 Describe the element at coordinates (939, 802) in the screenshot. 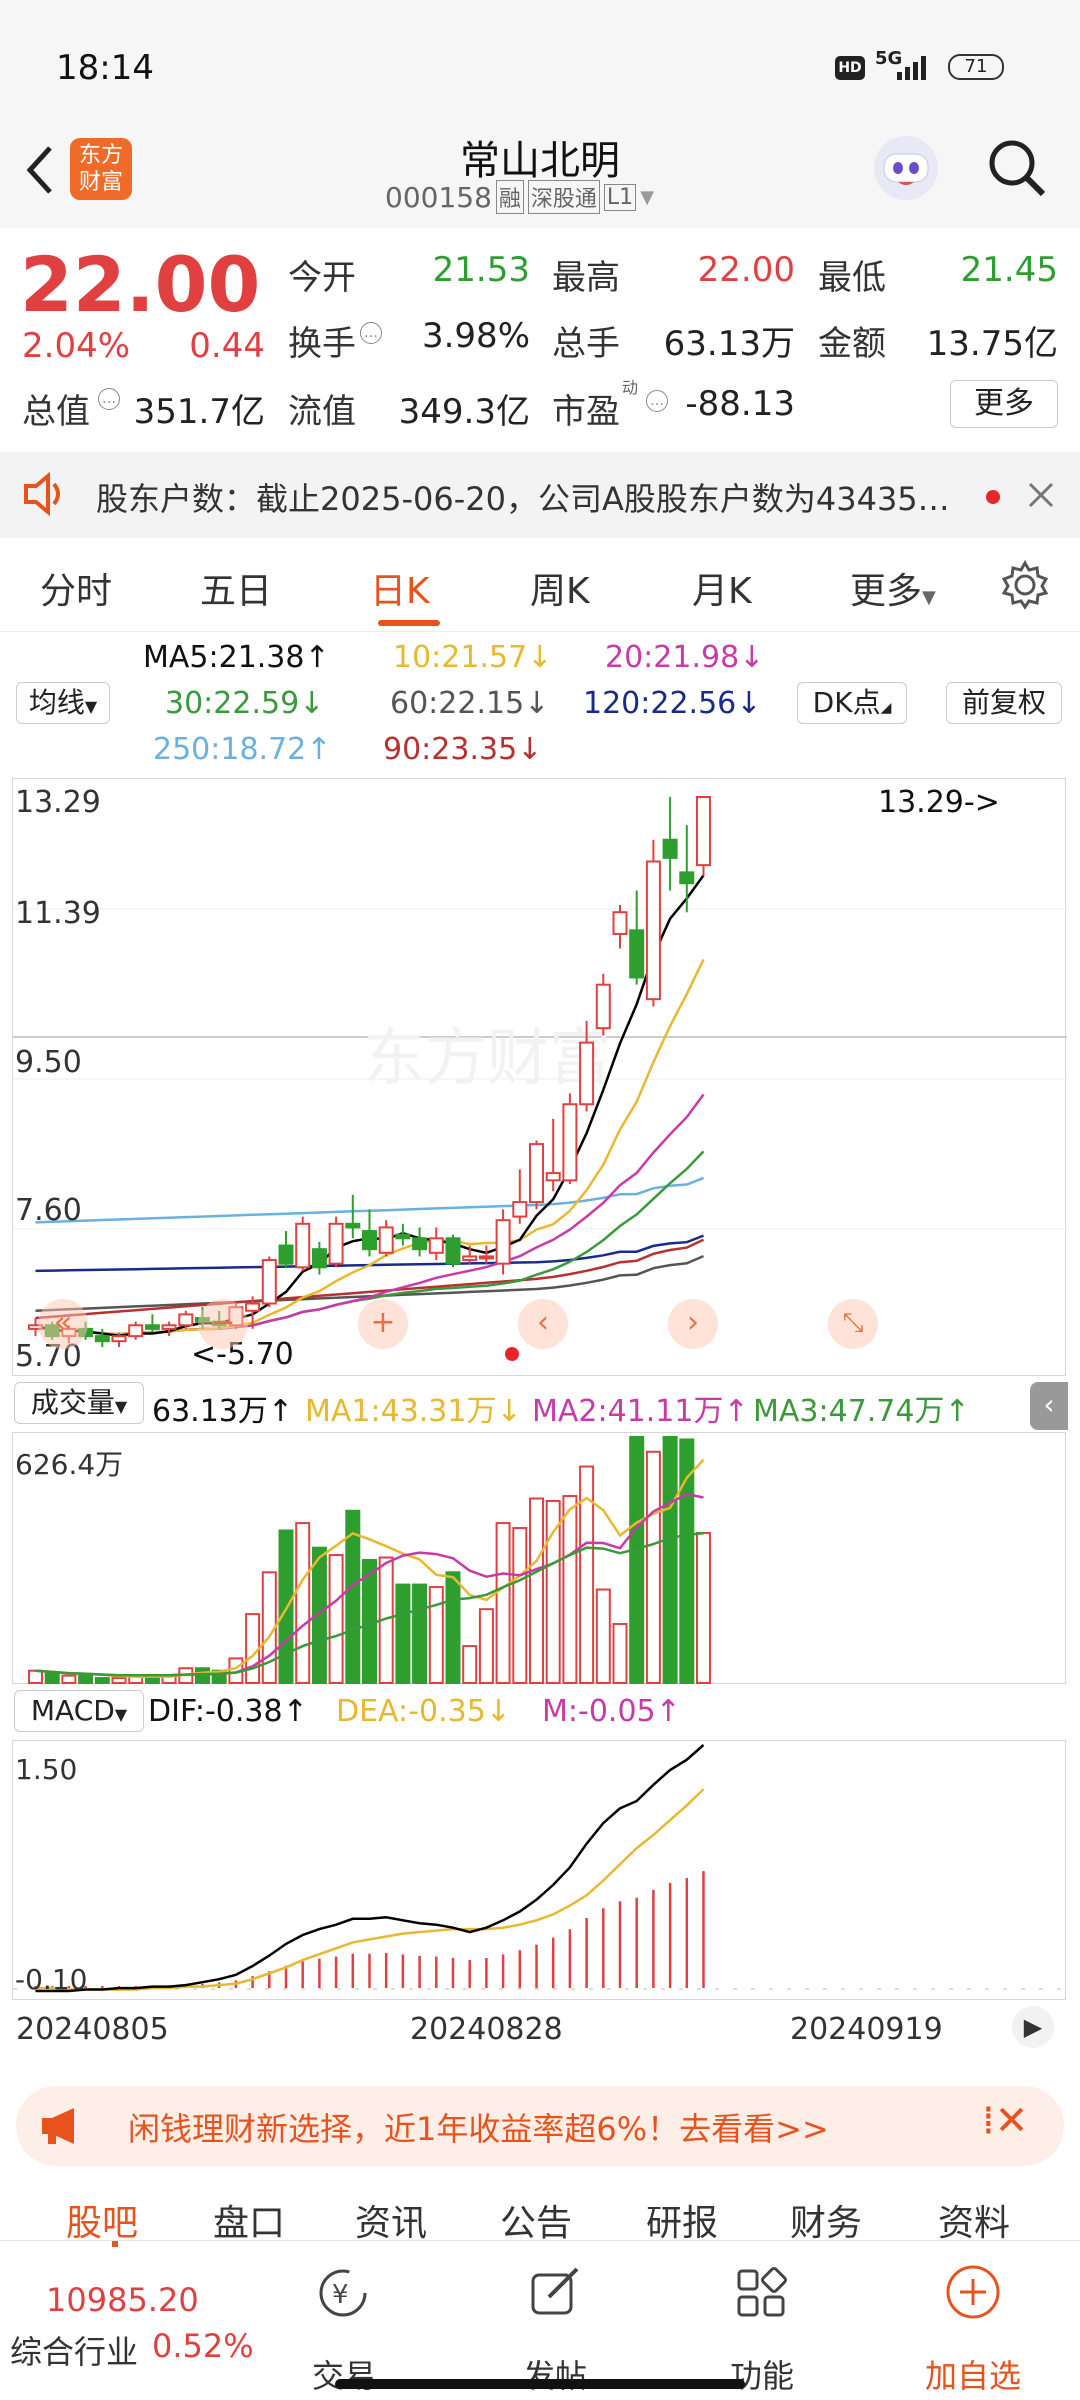

I see `high-marker: 13.29->` at that location.